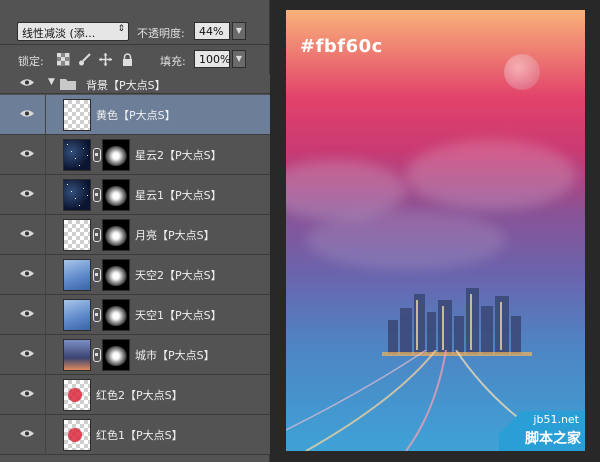 The height and width of the screenshot is (462, 600). I want to click on opacity-input: 44%, so click(212, 31).